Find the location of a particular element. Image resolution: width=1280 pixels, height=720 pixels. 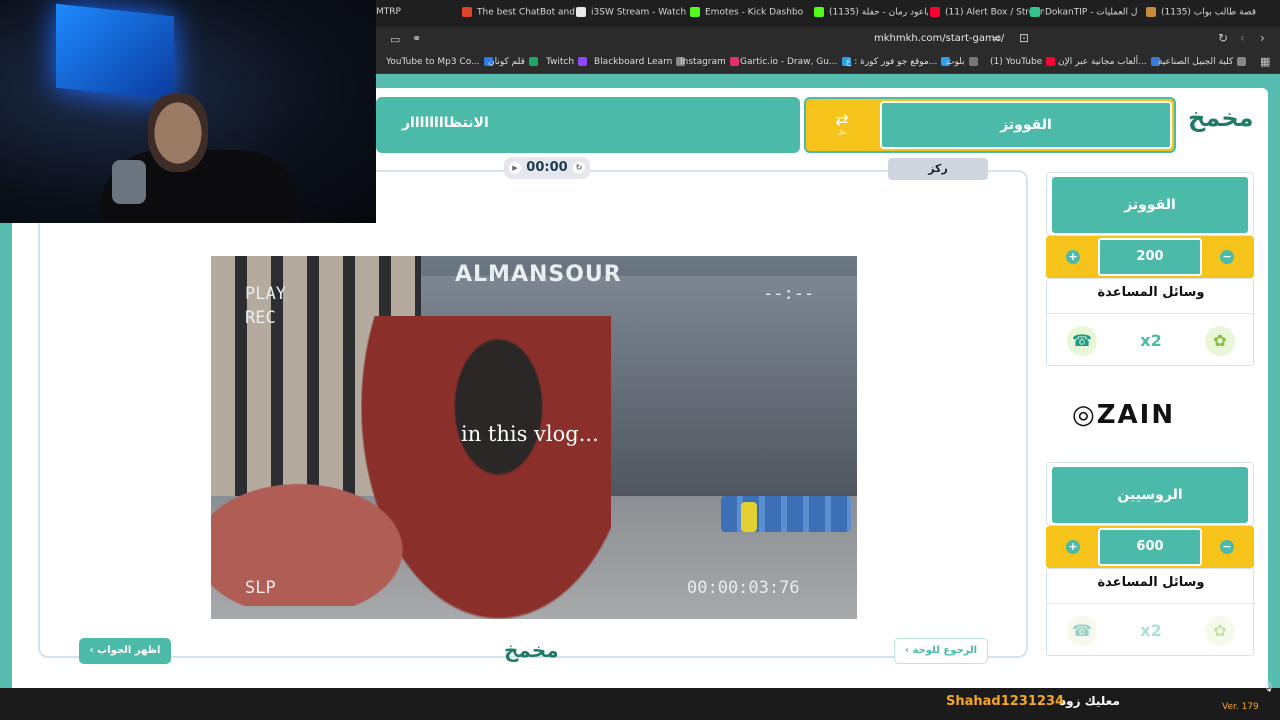

tab-label: MTRP is located at coordinates (388, 12).